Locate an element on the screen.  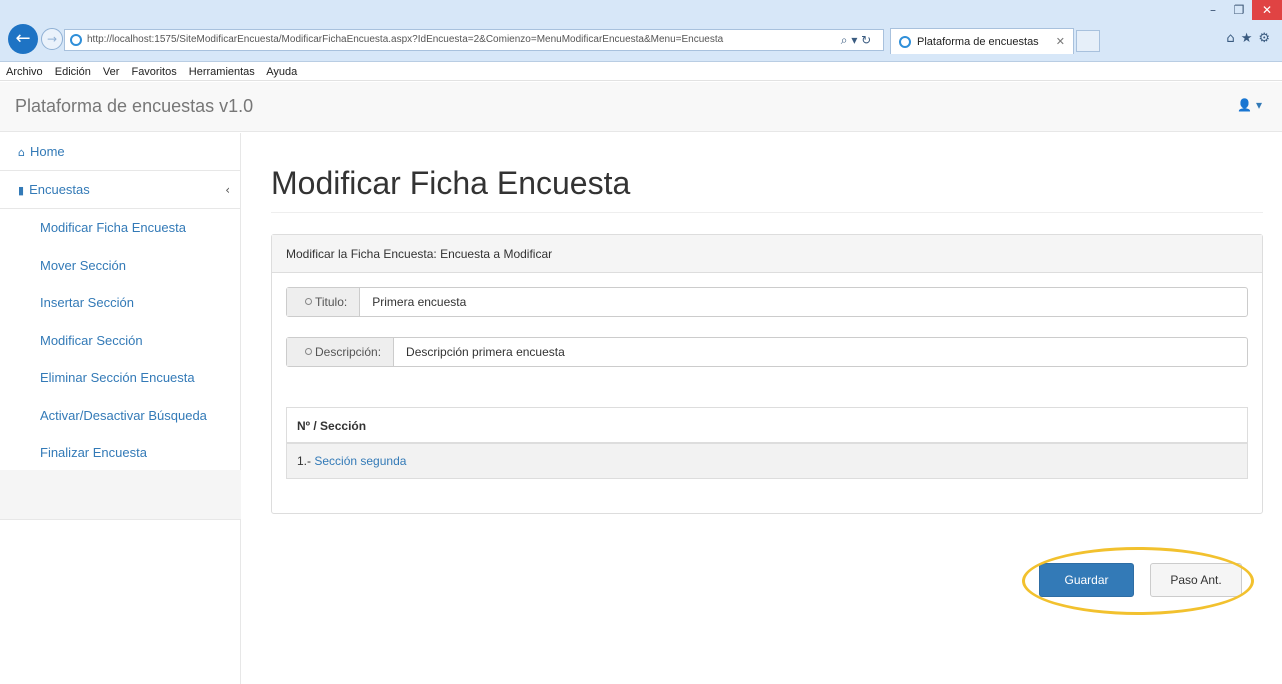
row-number: 1.- is located at coordinates (306, 461).